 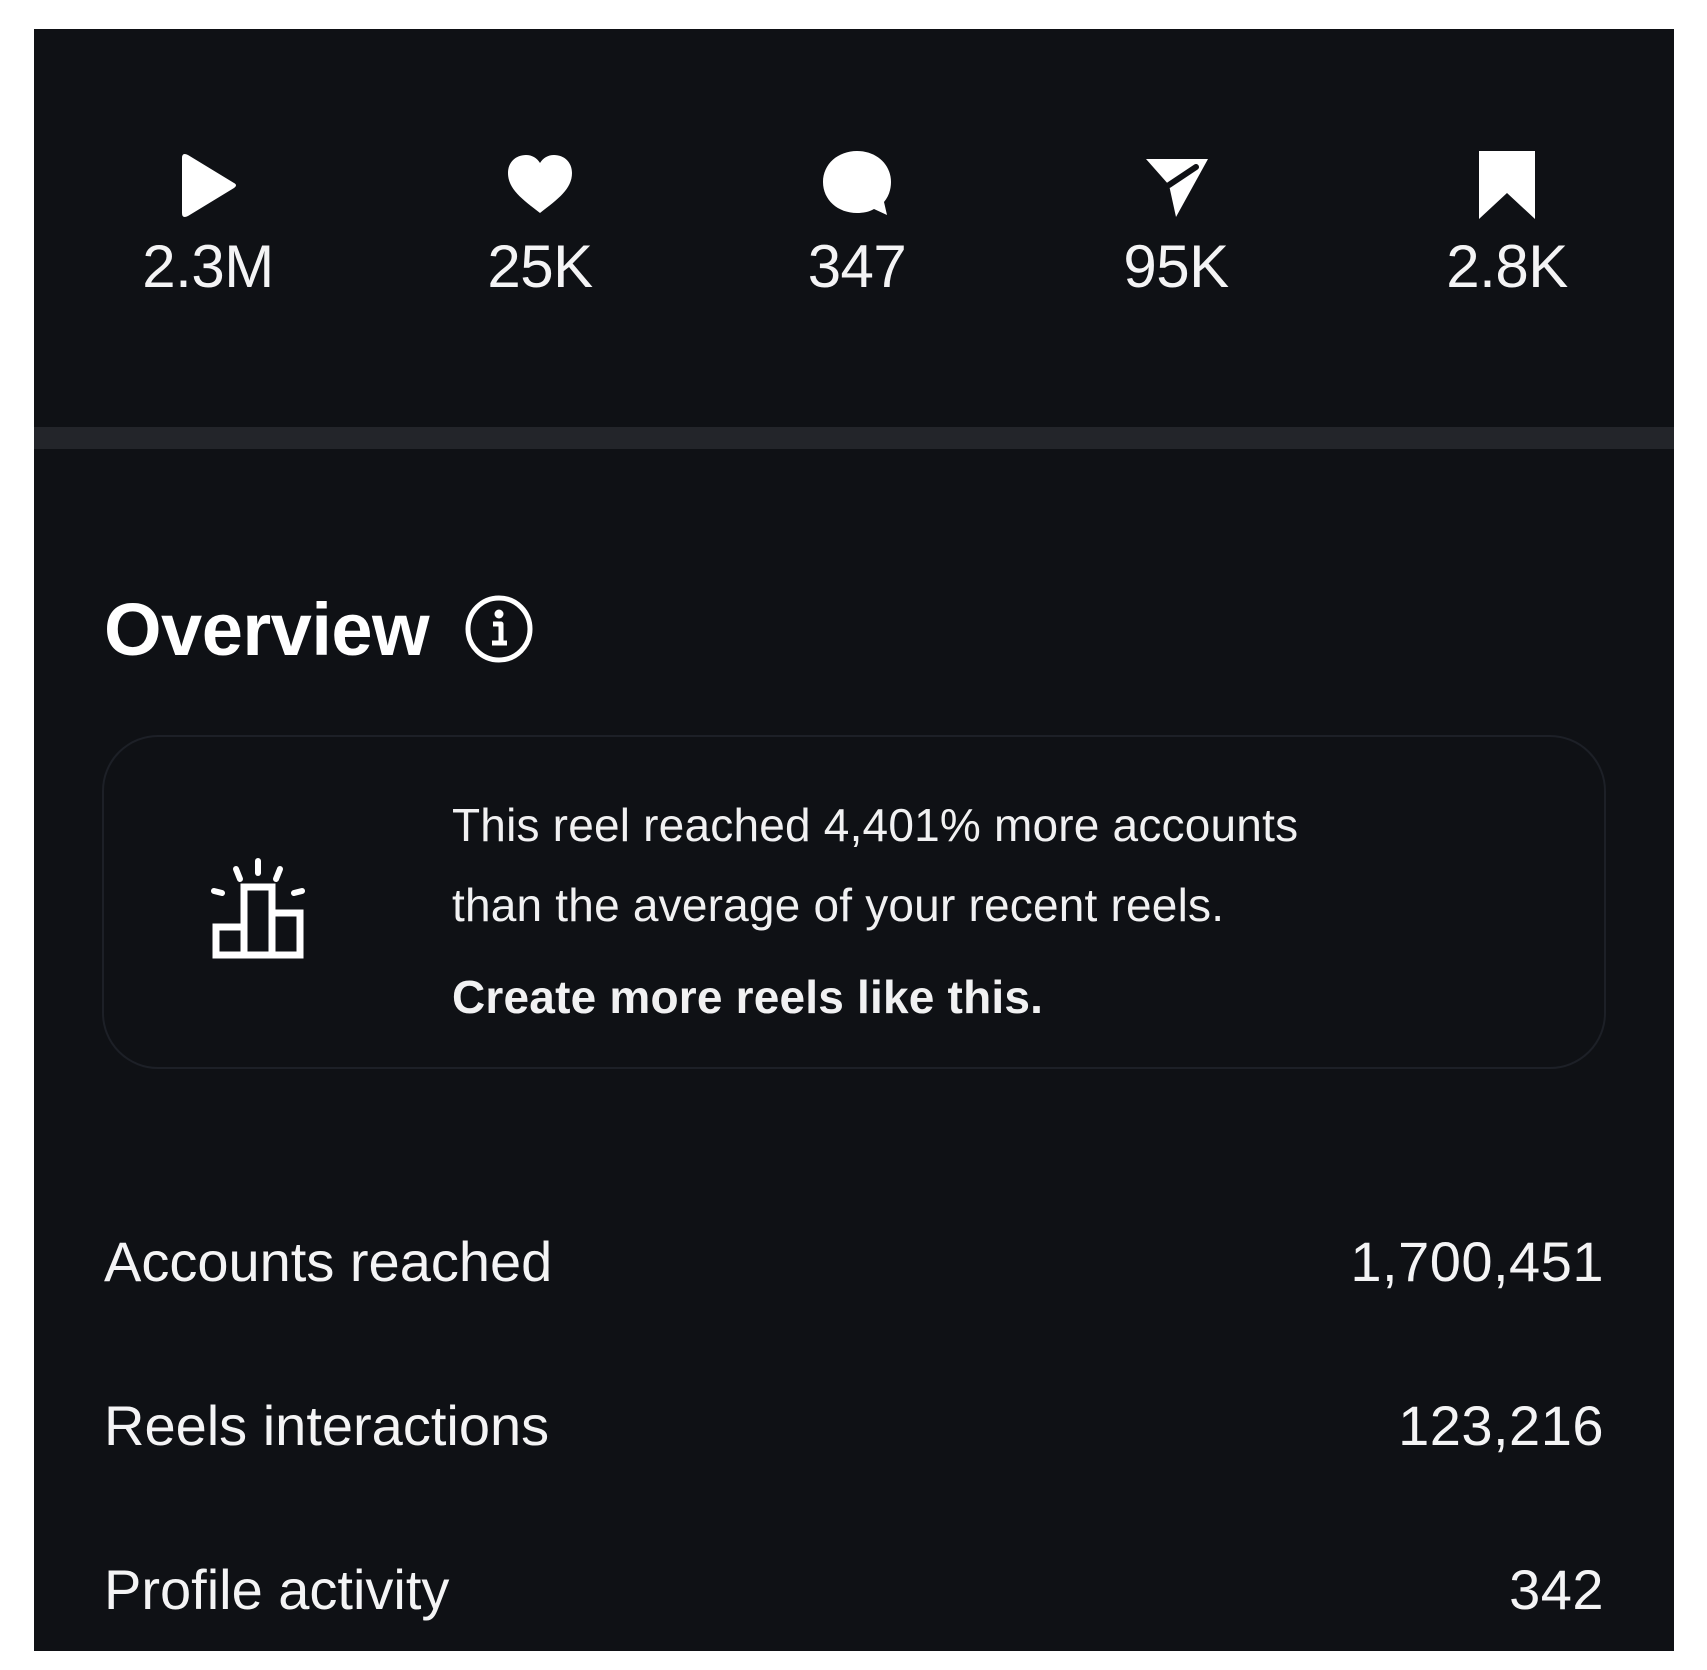 I want to click on metric-value: 342, so click(x=1556, y=1589).